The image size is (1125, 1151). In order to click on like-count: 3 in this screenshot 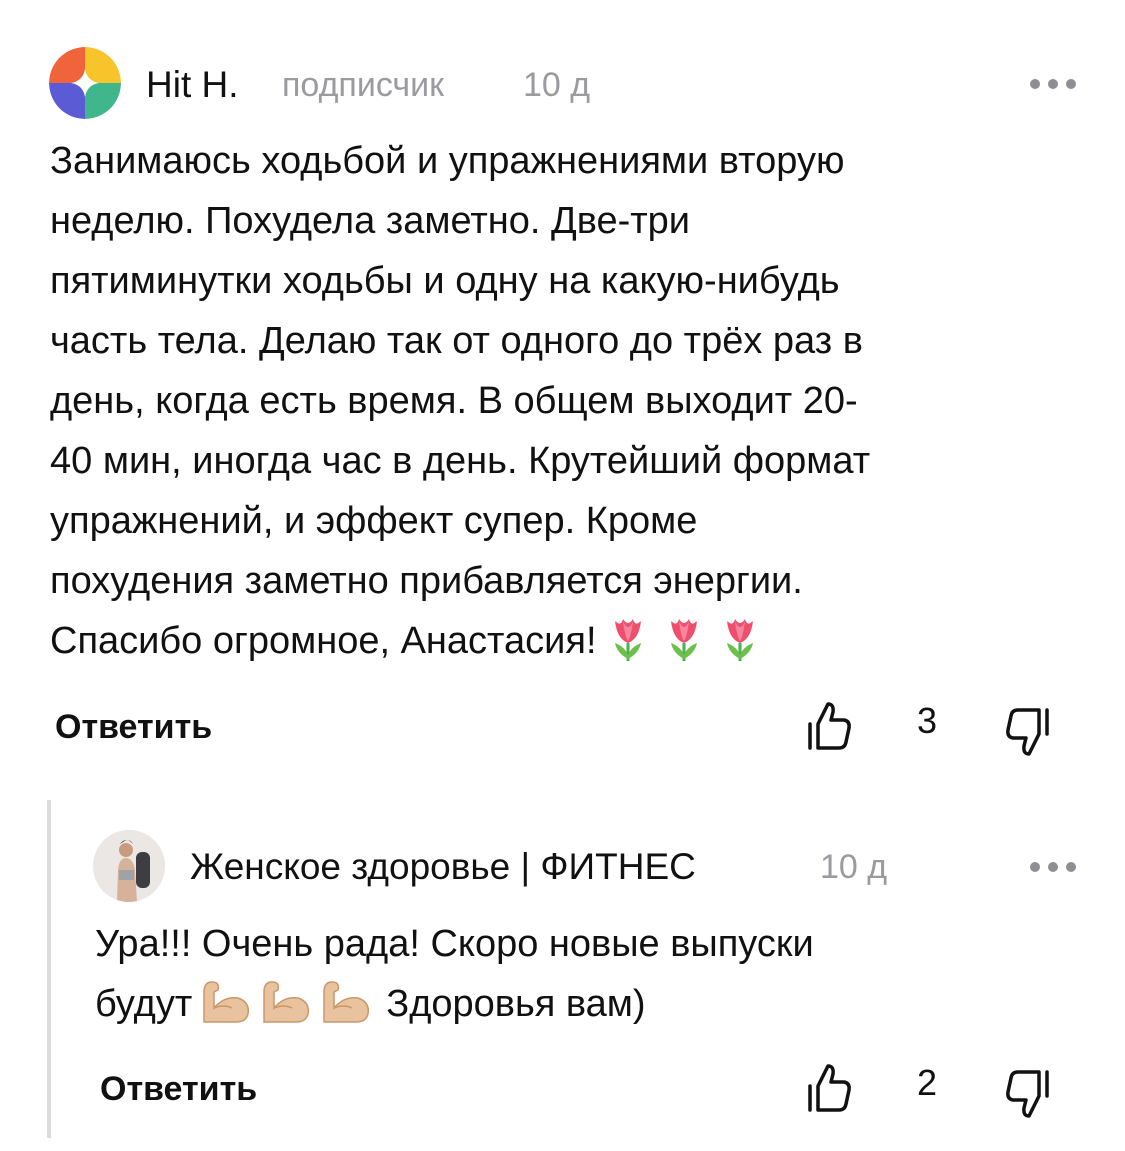, I will do `click(927, 720)`.